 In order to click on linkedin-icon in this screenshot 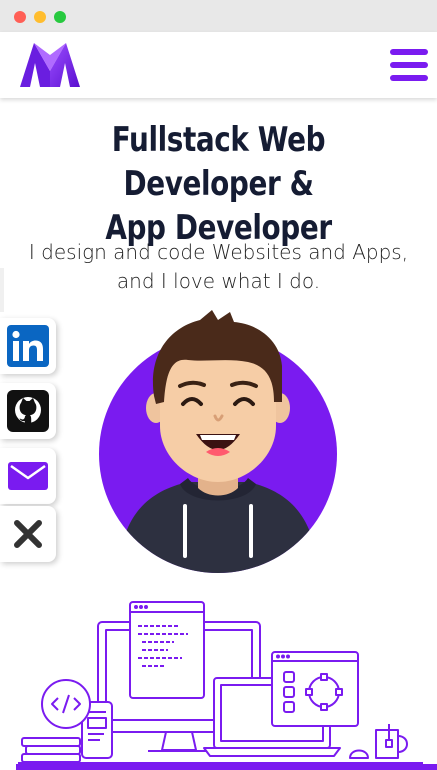, I will do `click(28, 346)`.